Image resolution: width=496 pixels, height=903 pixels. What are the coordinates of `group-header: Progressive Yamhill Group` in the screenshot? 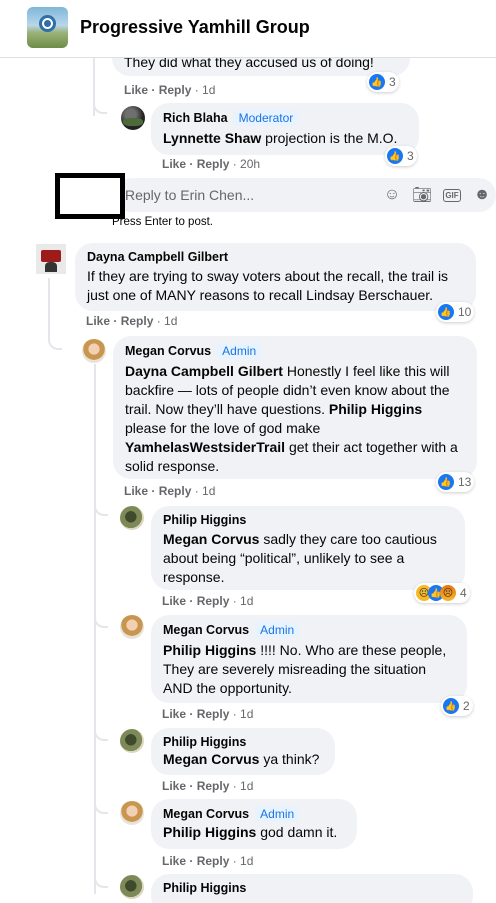 It's located at (248, 29).